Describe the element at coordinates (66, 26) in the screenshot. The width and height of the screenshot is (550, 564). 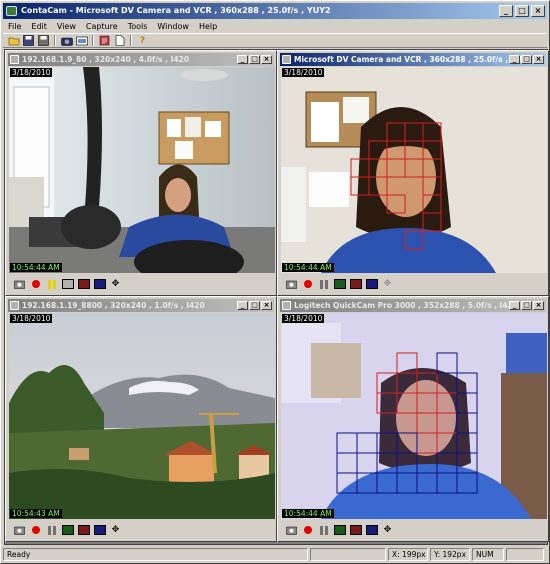
I see `menu-view: View` at that location.